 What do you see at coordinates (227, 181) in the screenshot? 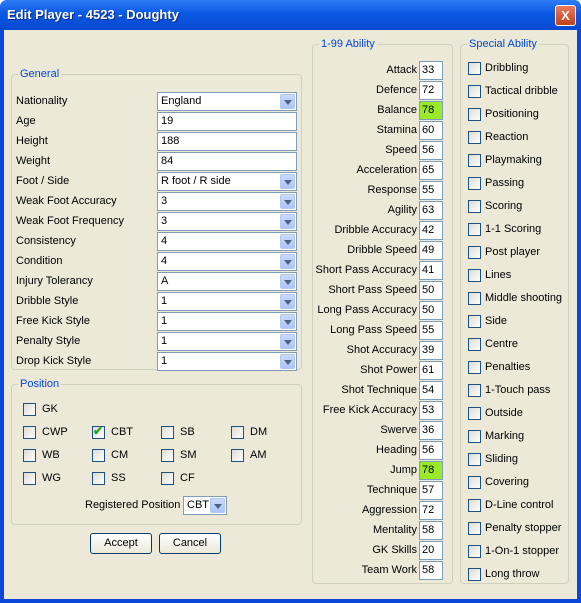
I see `general-row-dropdown: R foot / R side` at bounding box center [227, 181].